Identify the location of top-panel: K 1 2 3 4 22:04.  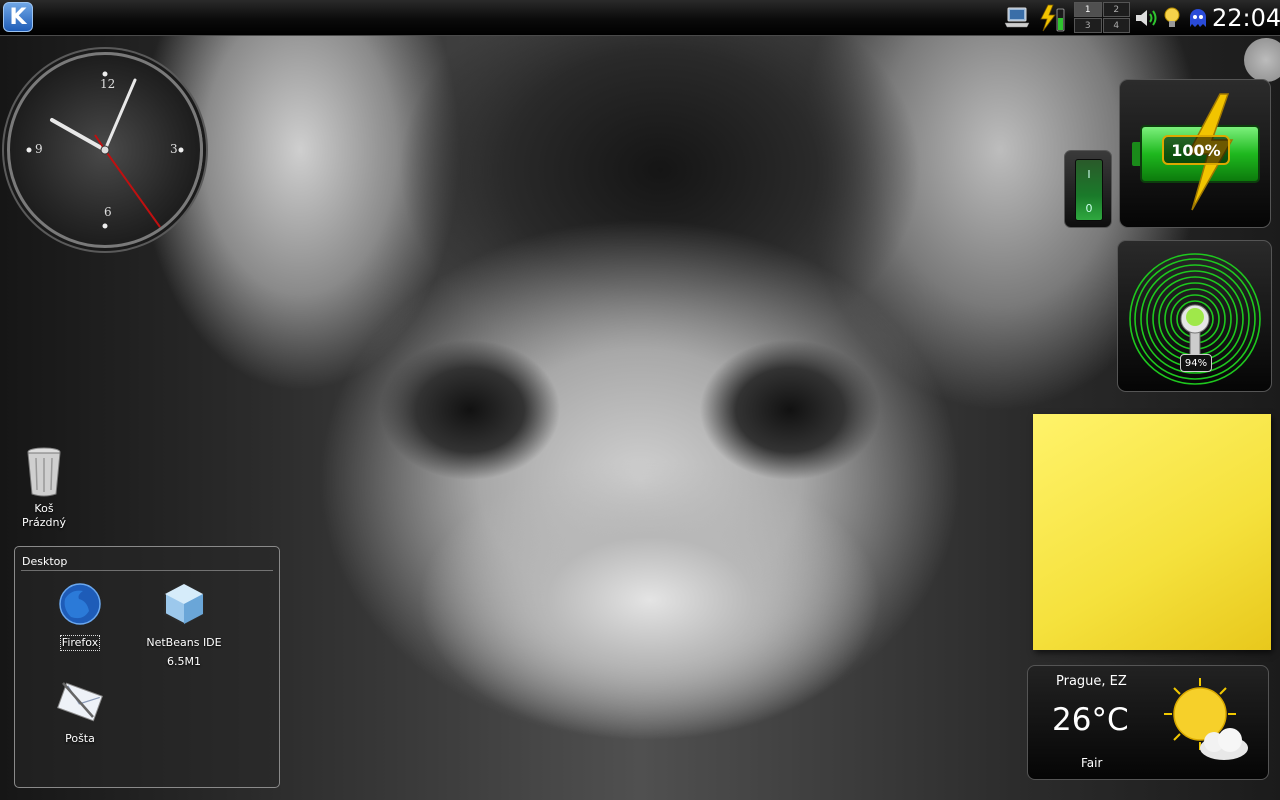
(640, 18).